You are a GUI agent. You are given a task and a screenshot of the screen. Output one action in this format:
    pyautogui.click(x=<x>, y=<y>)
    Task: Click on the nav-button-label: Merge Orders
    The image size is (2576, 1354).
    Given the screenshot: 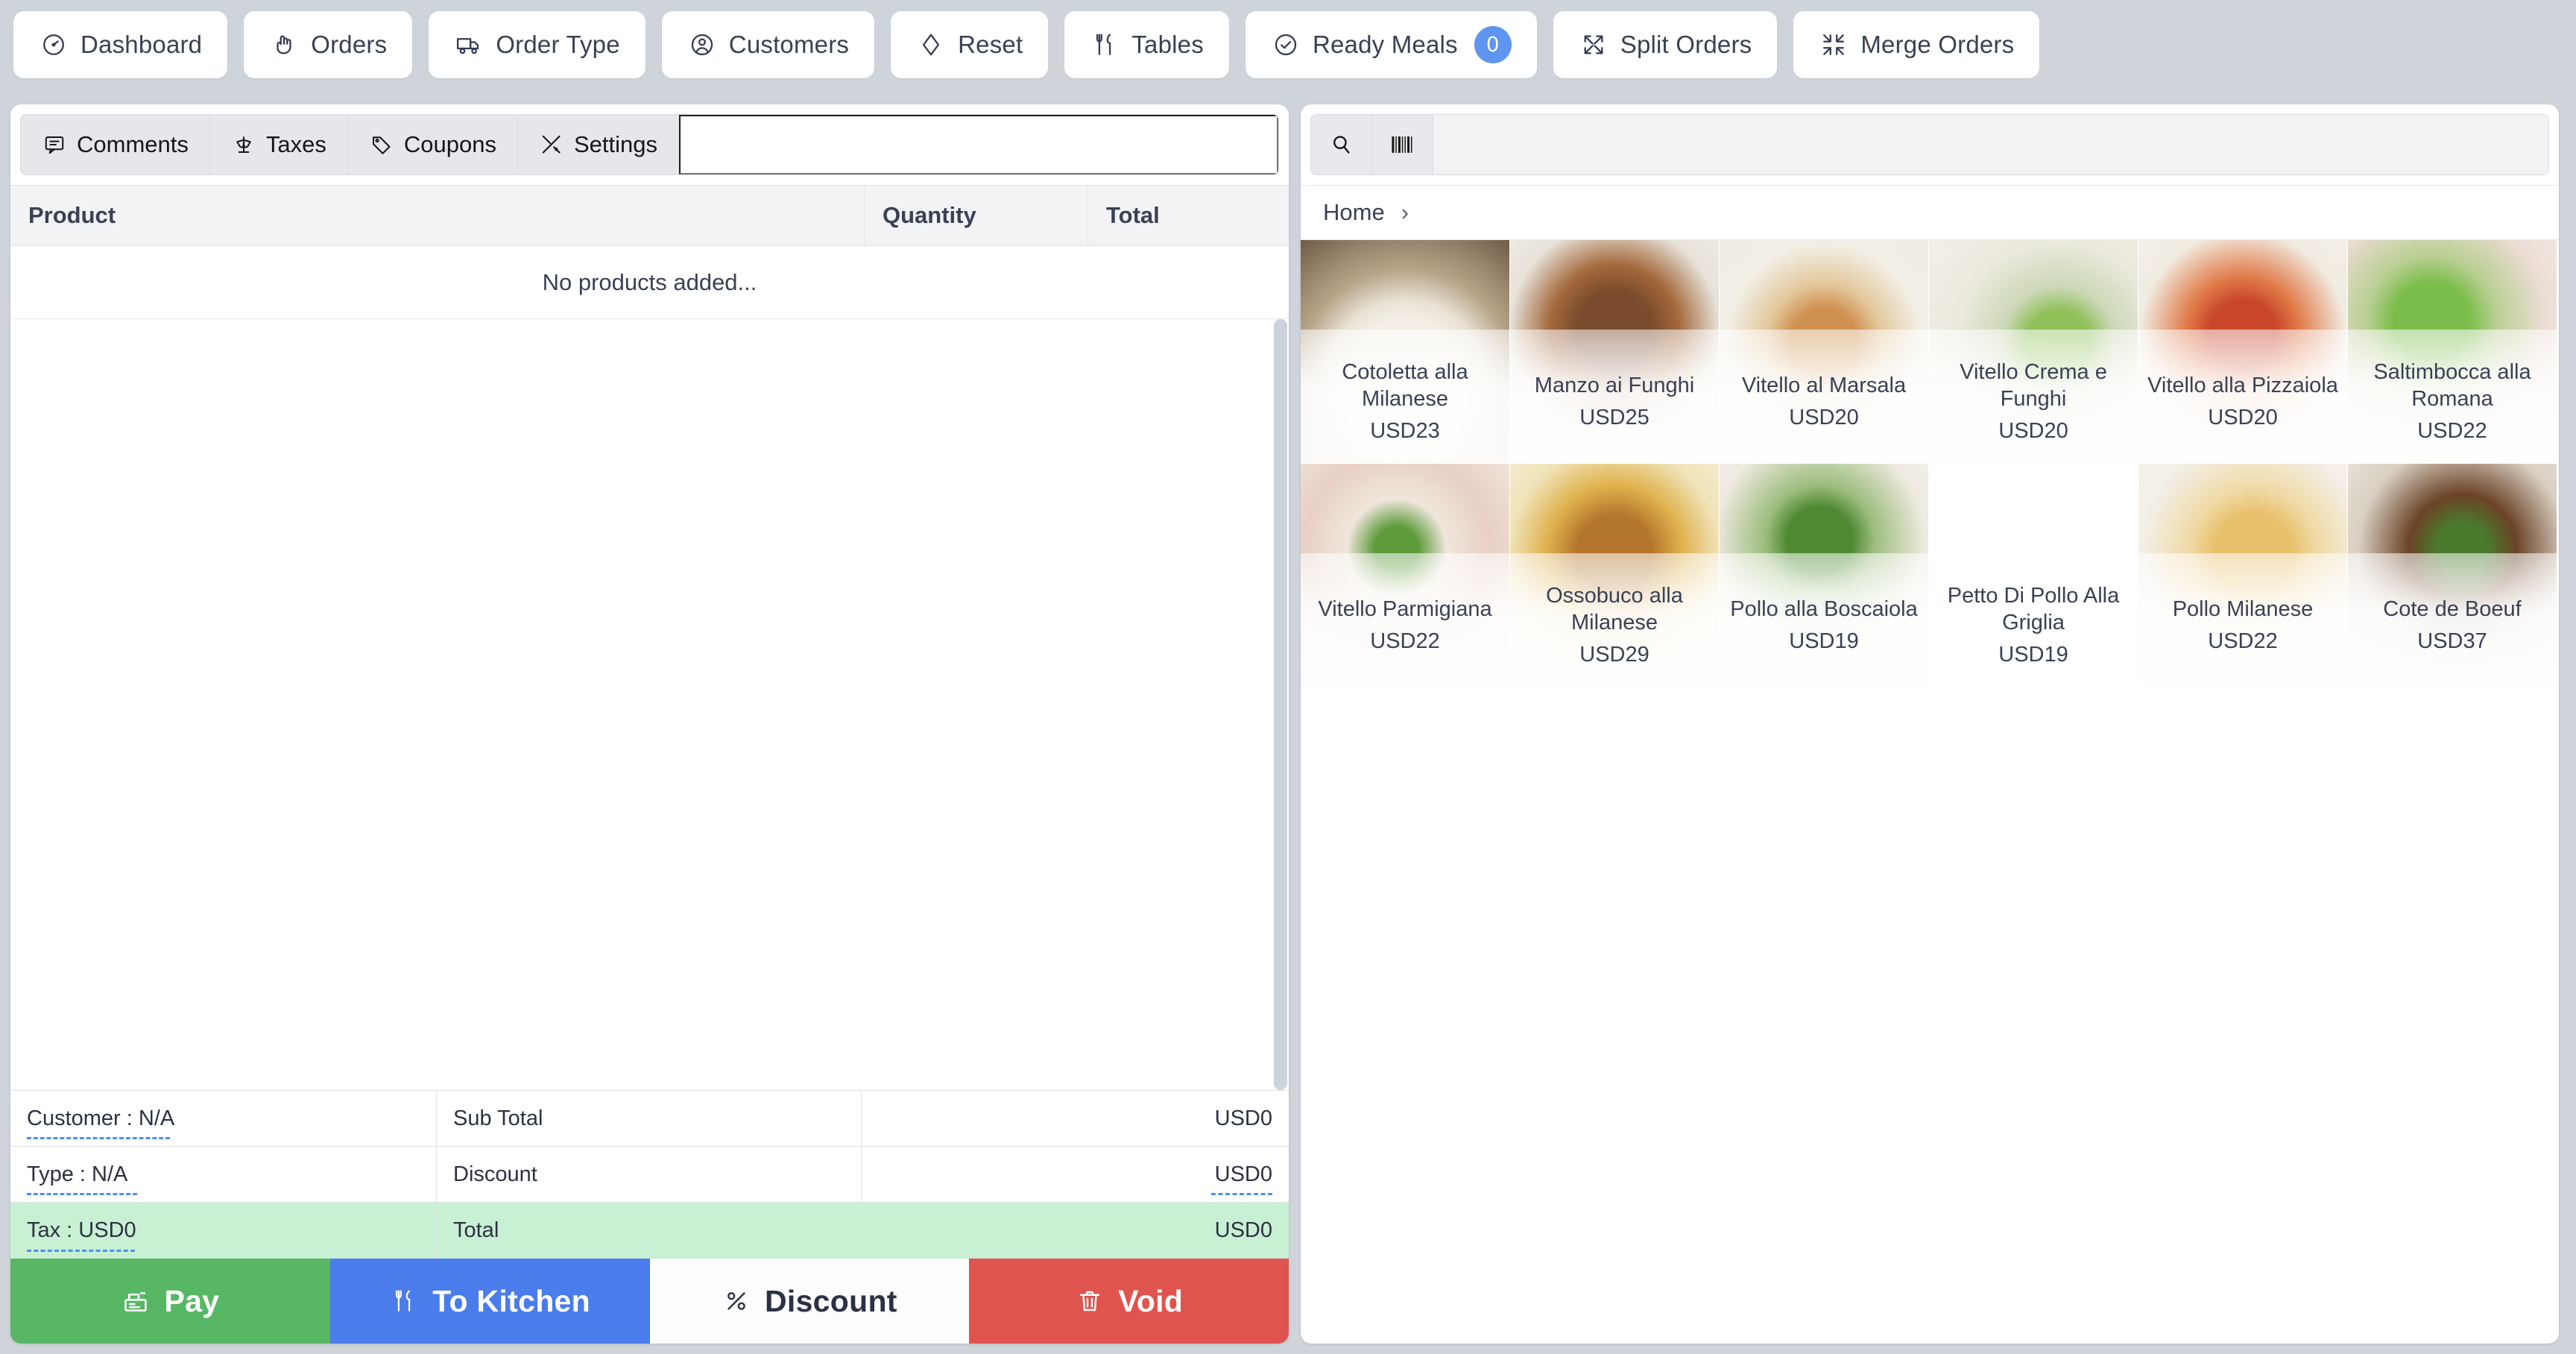 What is the action you would take?
    pyautogui.click(x=1937, y=44)
    